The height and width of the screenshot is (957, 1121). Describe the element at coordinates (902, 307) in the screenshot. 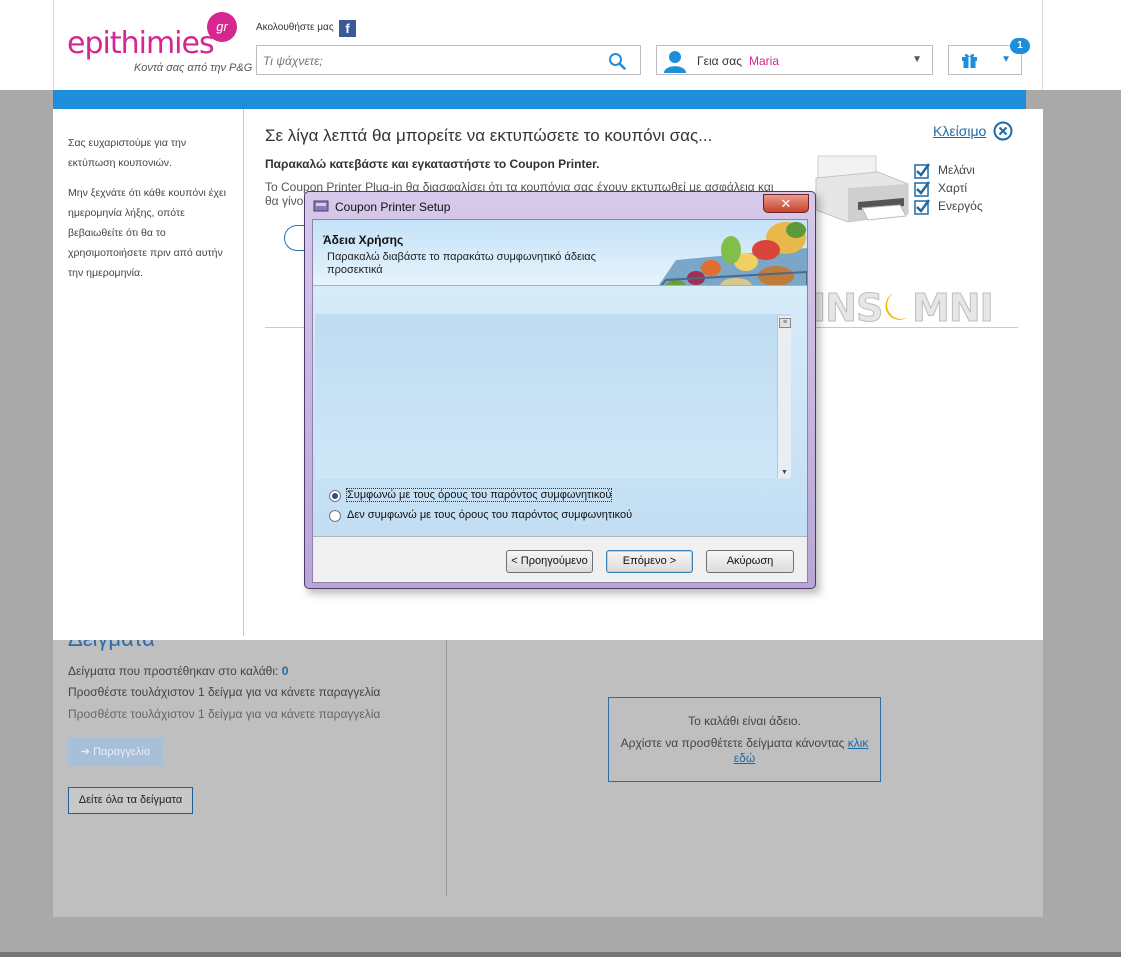

I see `insomnia-logo: INS MNIA` at that location.